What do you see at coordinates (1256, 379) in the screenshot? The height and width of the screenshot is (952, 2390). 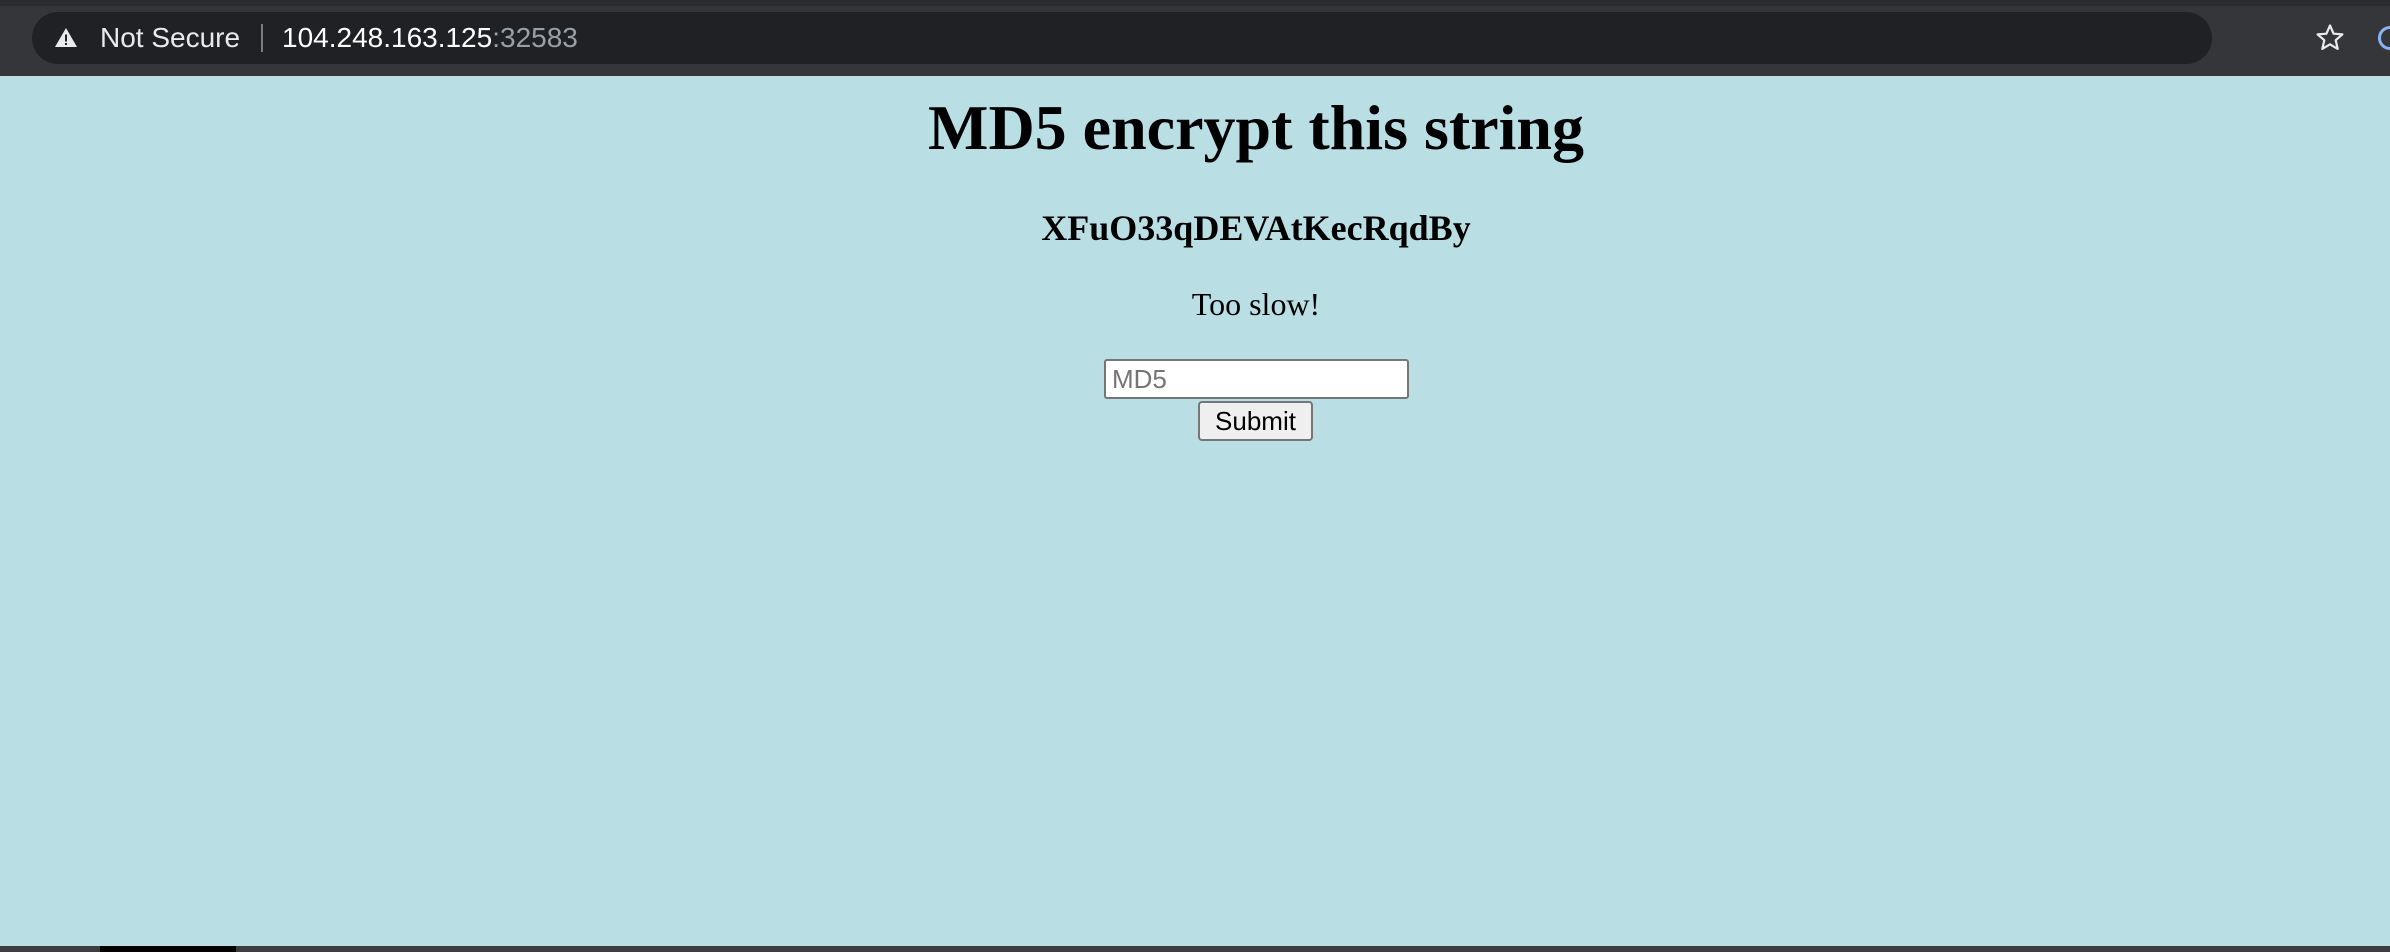 I see `md5-input` at bounding box center [1256, 379].